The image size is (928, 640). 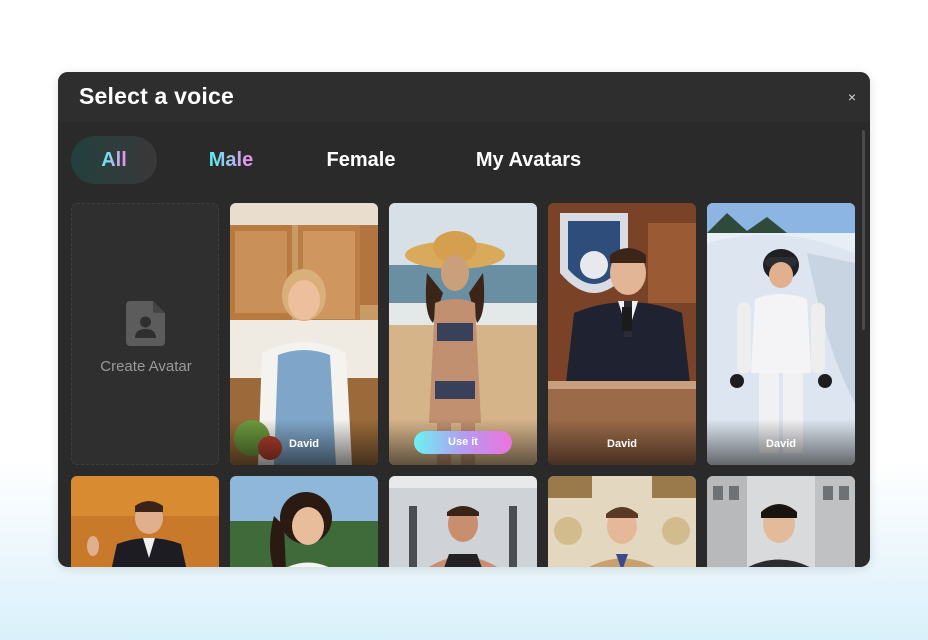 I want to click on avatar-image-stage-speaker, so click(x=145, y=521).